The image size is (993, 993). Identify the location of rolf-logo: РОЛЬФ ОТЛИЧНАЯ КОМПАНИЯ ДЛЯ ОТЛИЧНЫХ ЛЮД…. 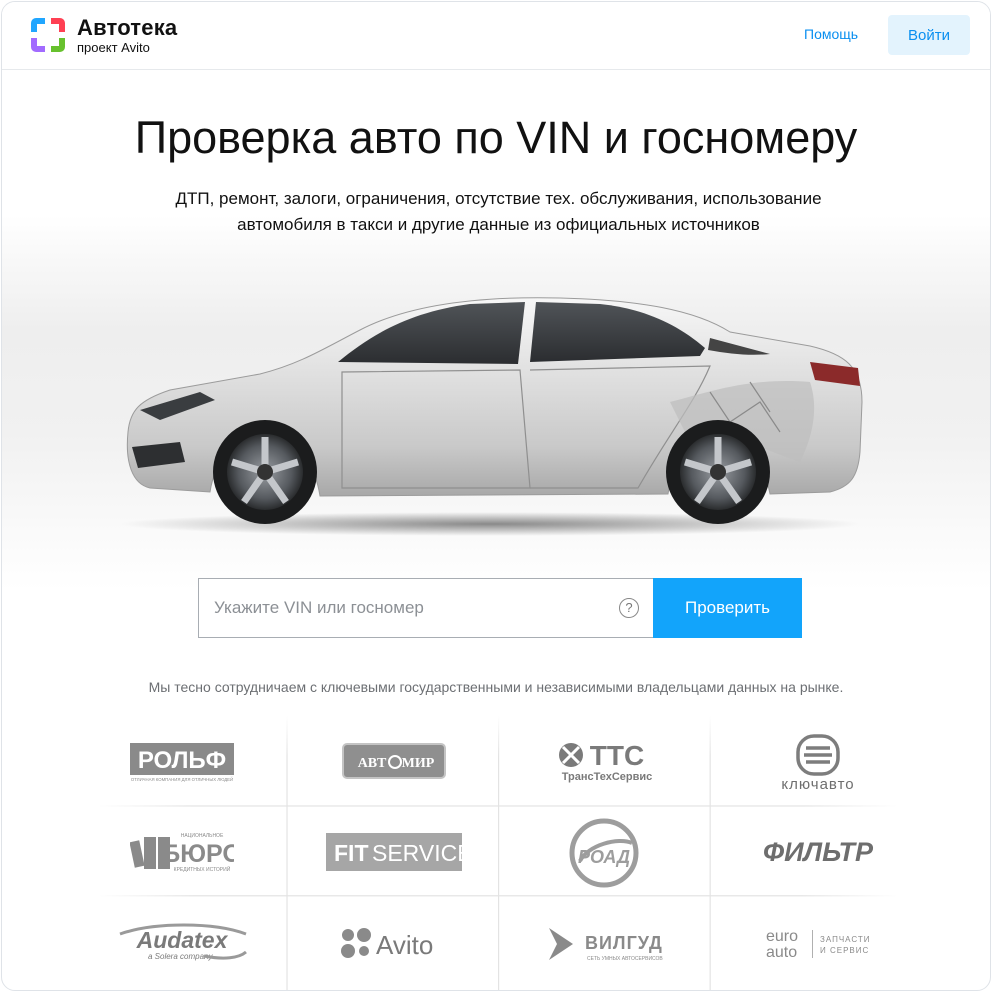
(182, 762).